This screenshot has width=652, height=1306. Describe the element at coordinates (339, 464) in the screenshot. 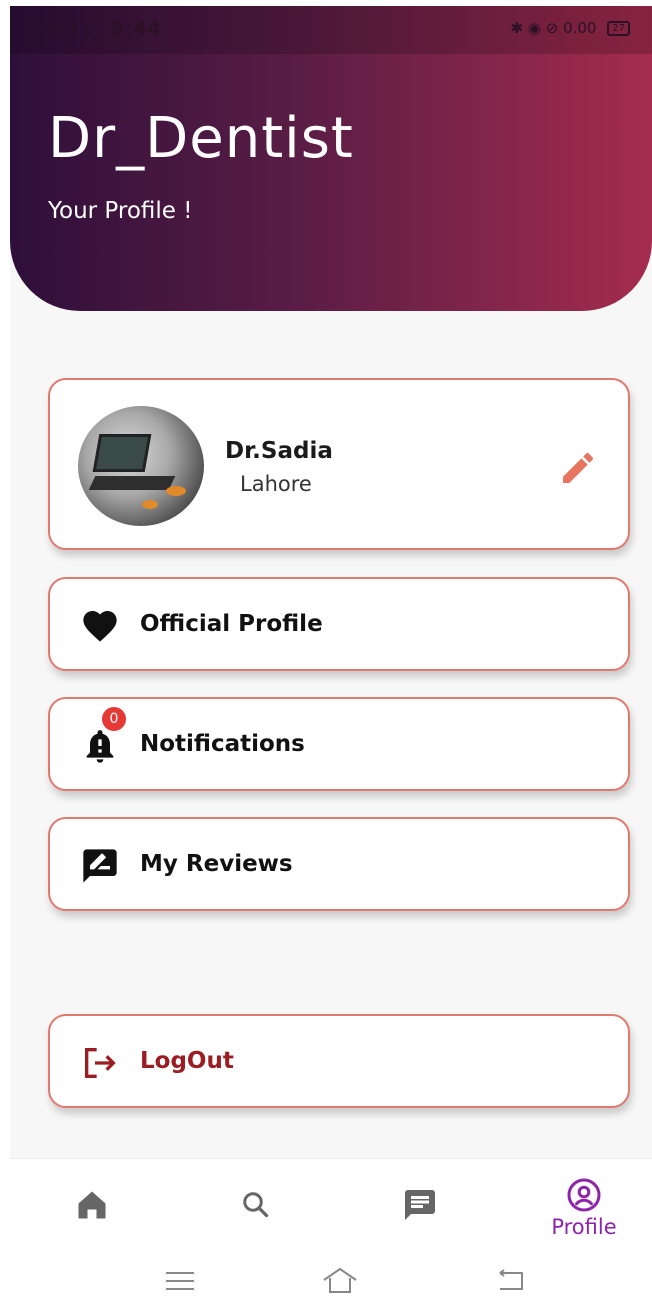

I see `profile-card: Dr.Sadia Lahore` at that location.